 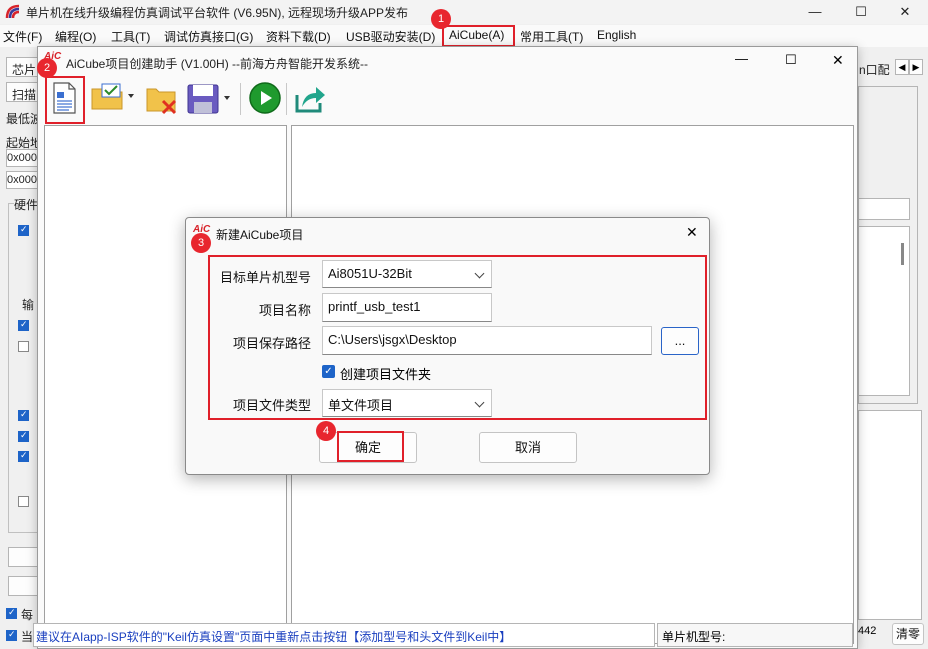 I want to click on step-badge-3: 3, so click(x=201, y=243).